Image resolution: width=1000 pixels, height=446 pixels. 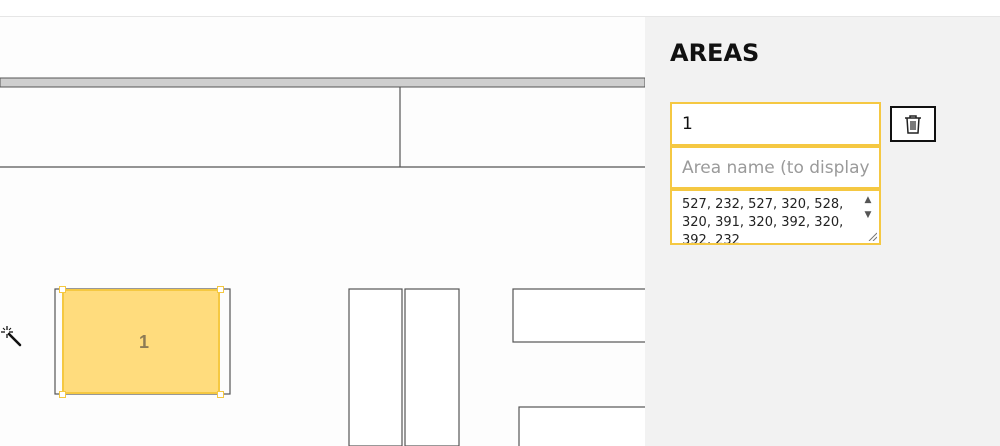 What do you see at coordinates (868, 215) in the screenshot?
I see `scroll-down-icon: ▼` at bounding box center [868, 215].